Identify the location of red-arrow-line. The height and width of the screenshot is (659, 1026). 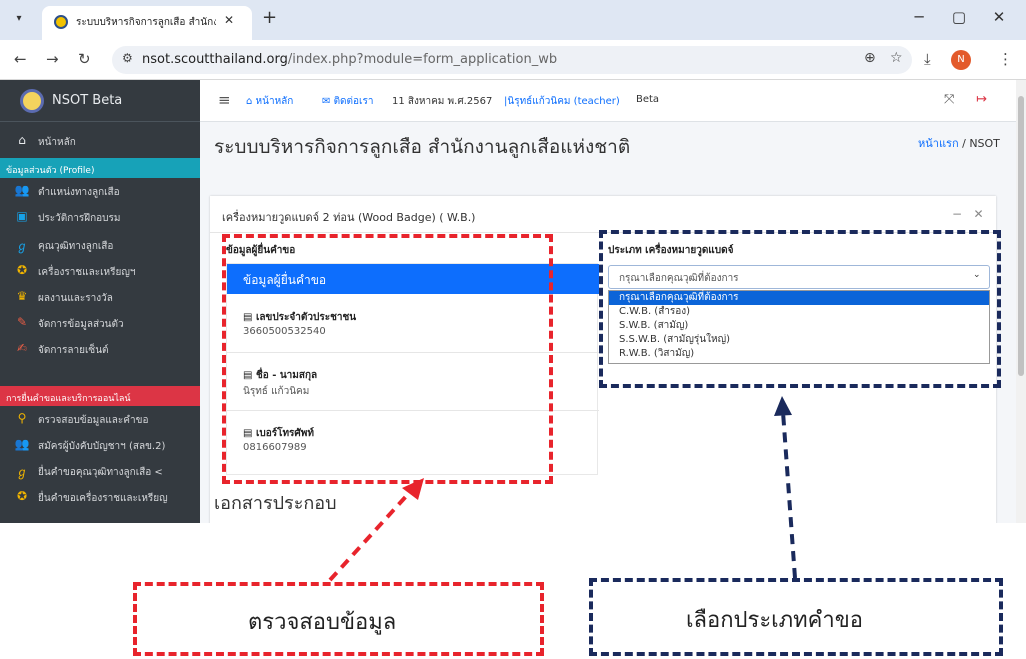
(370, 536).